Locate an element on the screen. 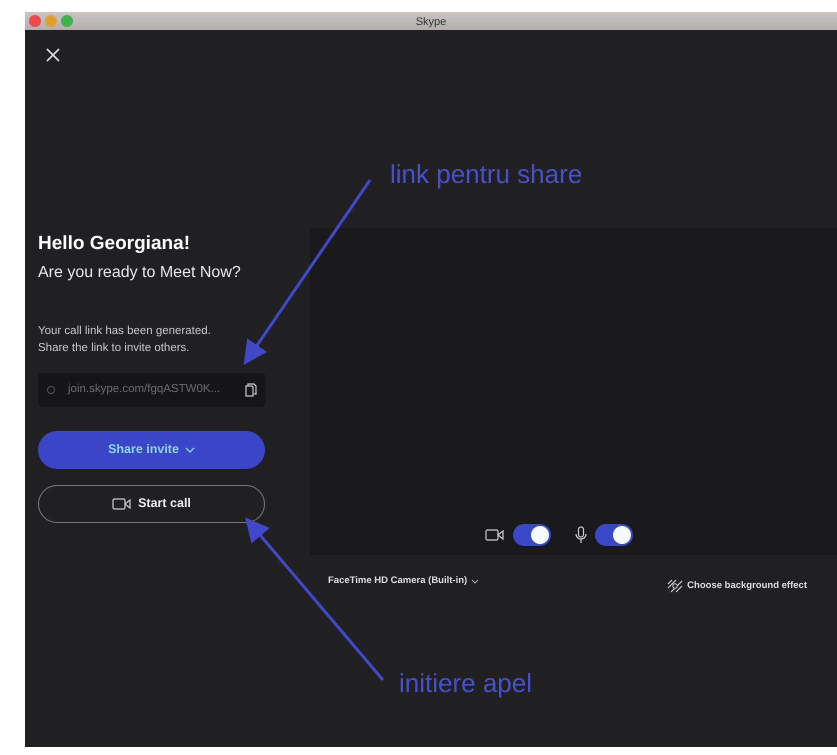 The width and height of the screenshot is (837, 755). background-effect-button: Choose background effect is located at coordinates (737, 586).